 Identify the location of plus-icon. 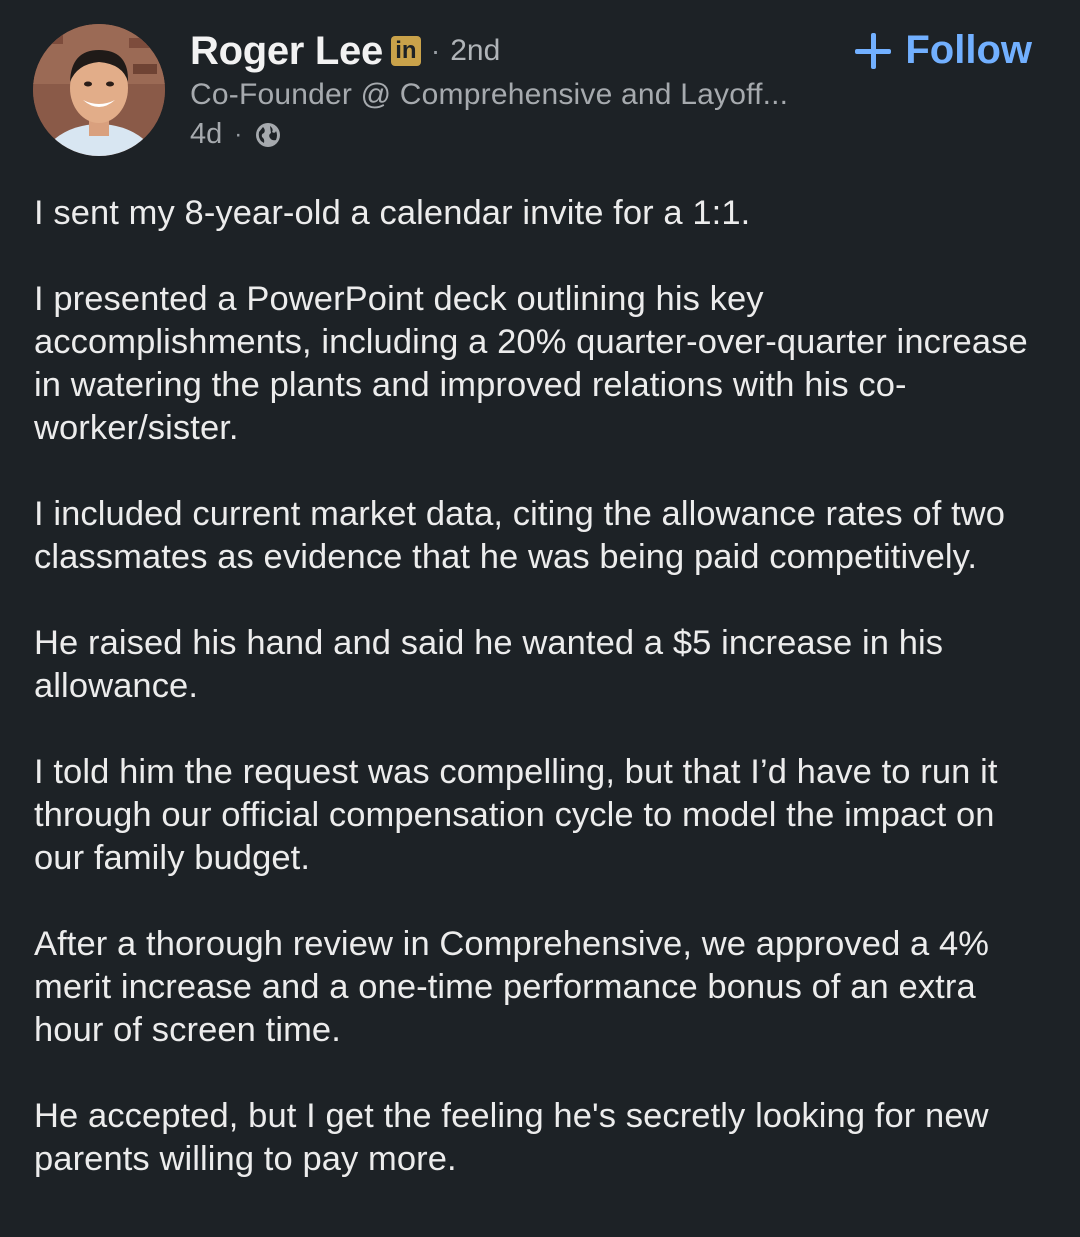
(873, 50).